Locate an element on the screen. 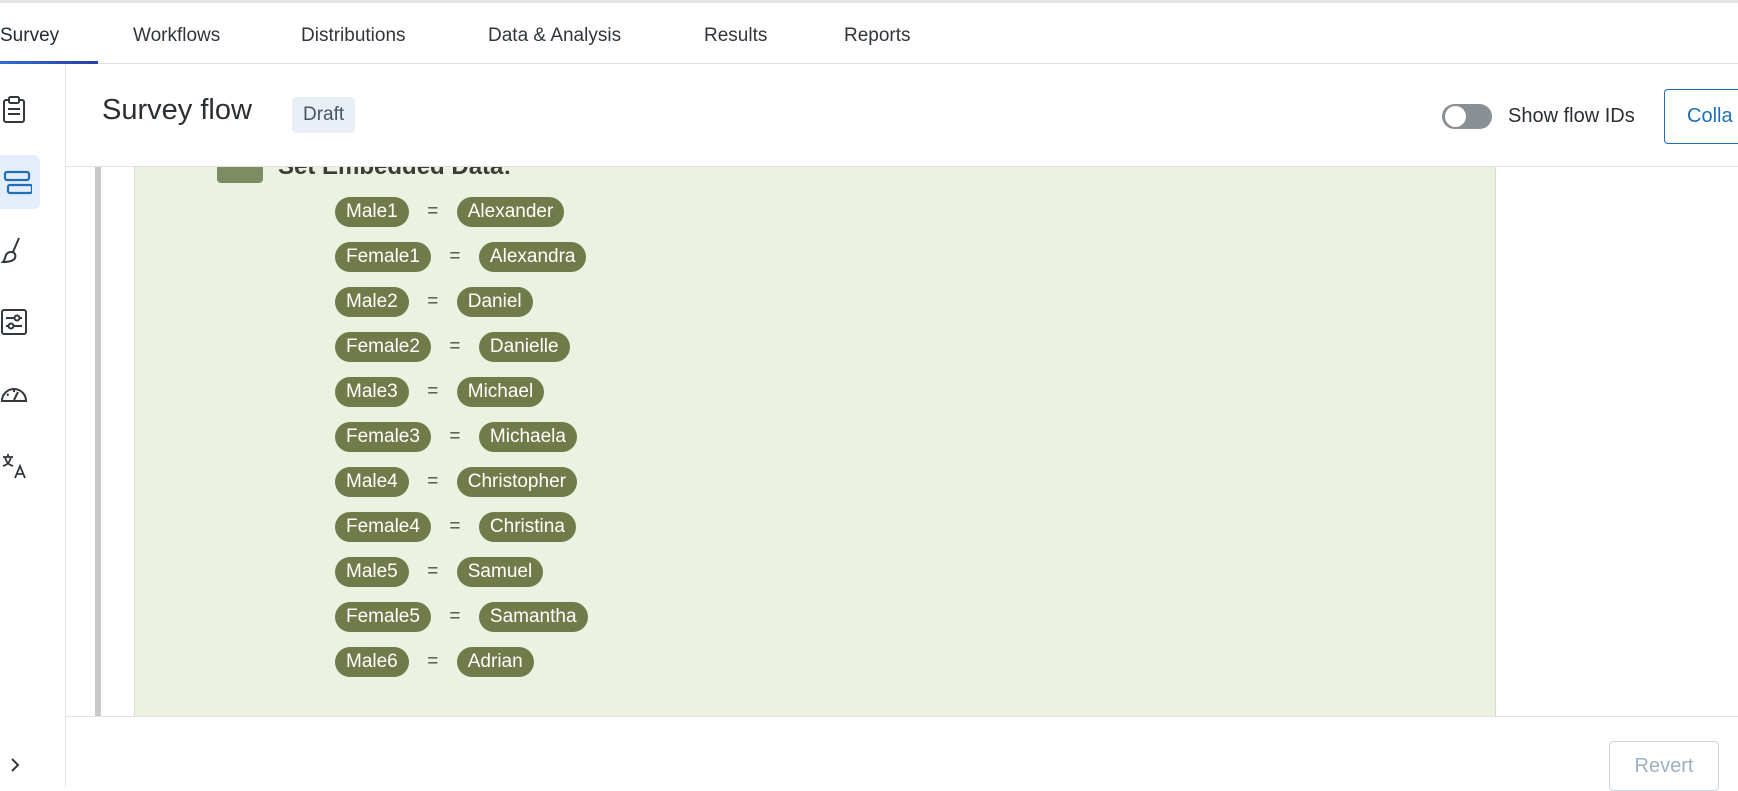 The width and height of the screenshot is (1738, 791). left-sidebar is located at coordinates (33, 425).